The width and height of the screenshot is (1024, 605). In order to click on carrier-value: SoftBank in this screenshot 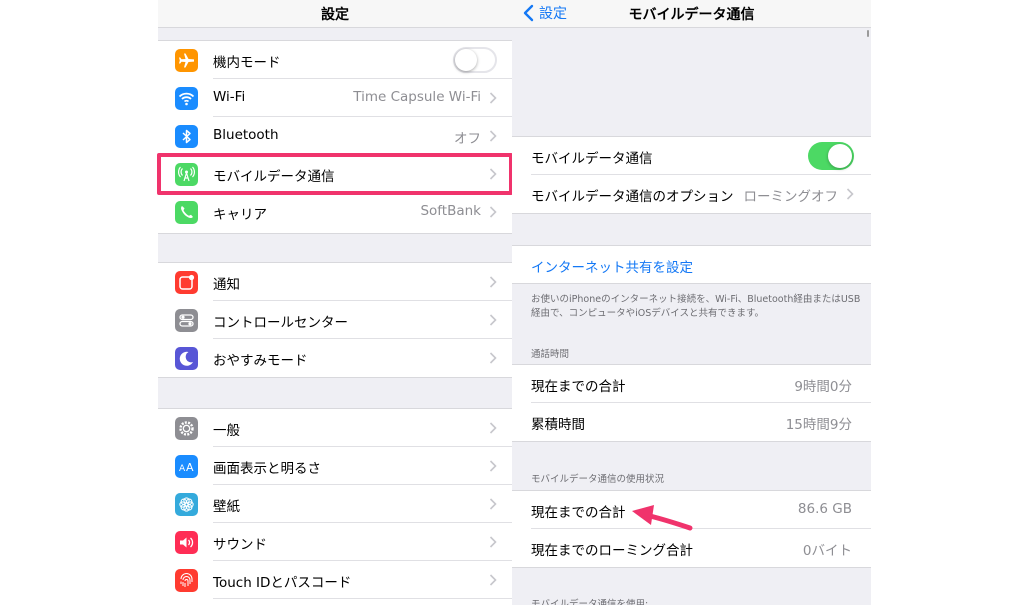, I will do `click(450, 211)`.